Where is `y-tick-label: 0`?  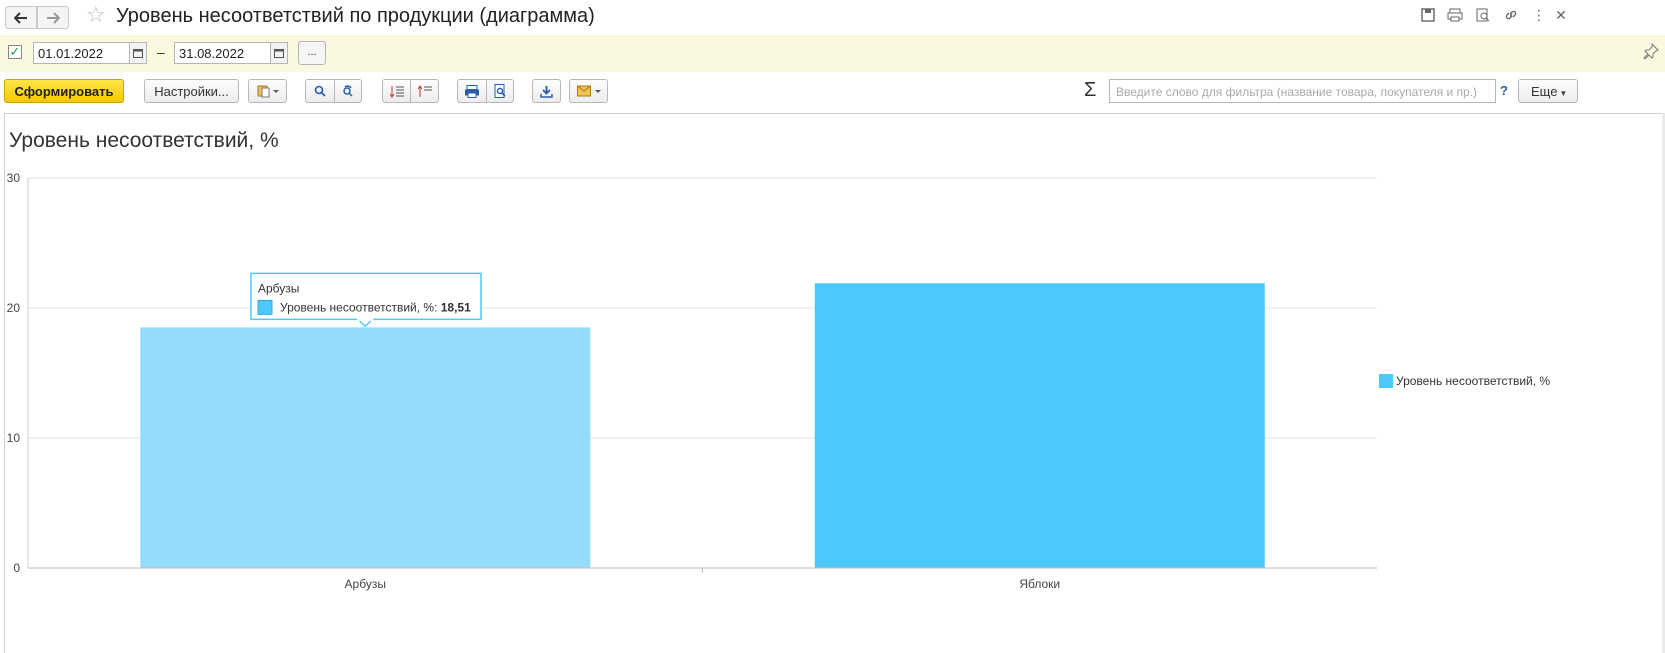
y-tick-label: 0 is located at coordinates (16, 568).